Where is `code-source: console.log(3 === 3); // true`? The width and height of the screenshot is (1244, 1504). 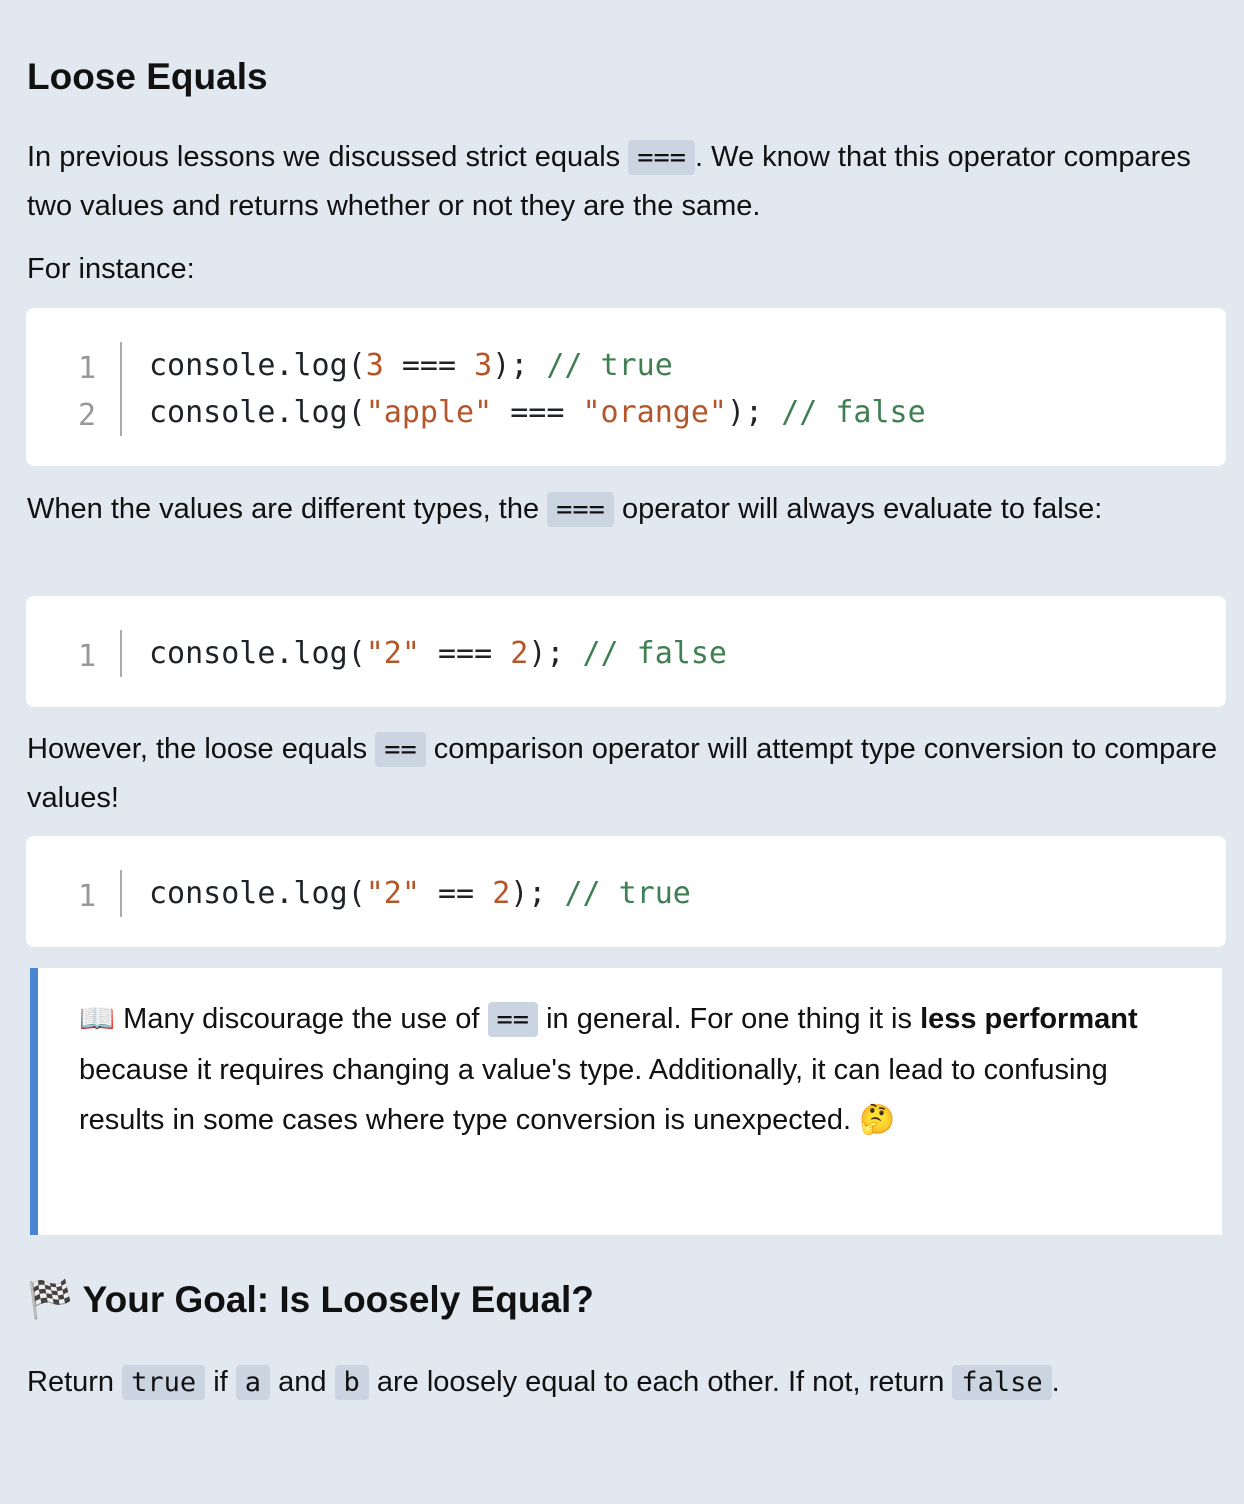
code-source: console.log(3 === 3); // true is located at coordinates (397, 365).